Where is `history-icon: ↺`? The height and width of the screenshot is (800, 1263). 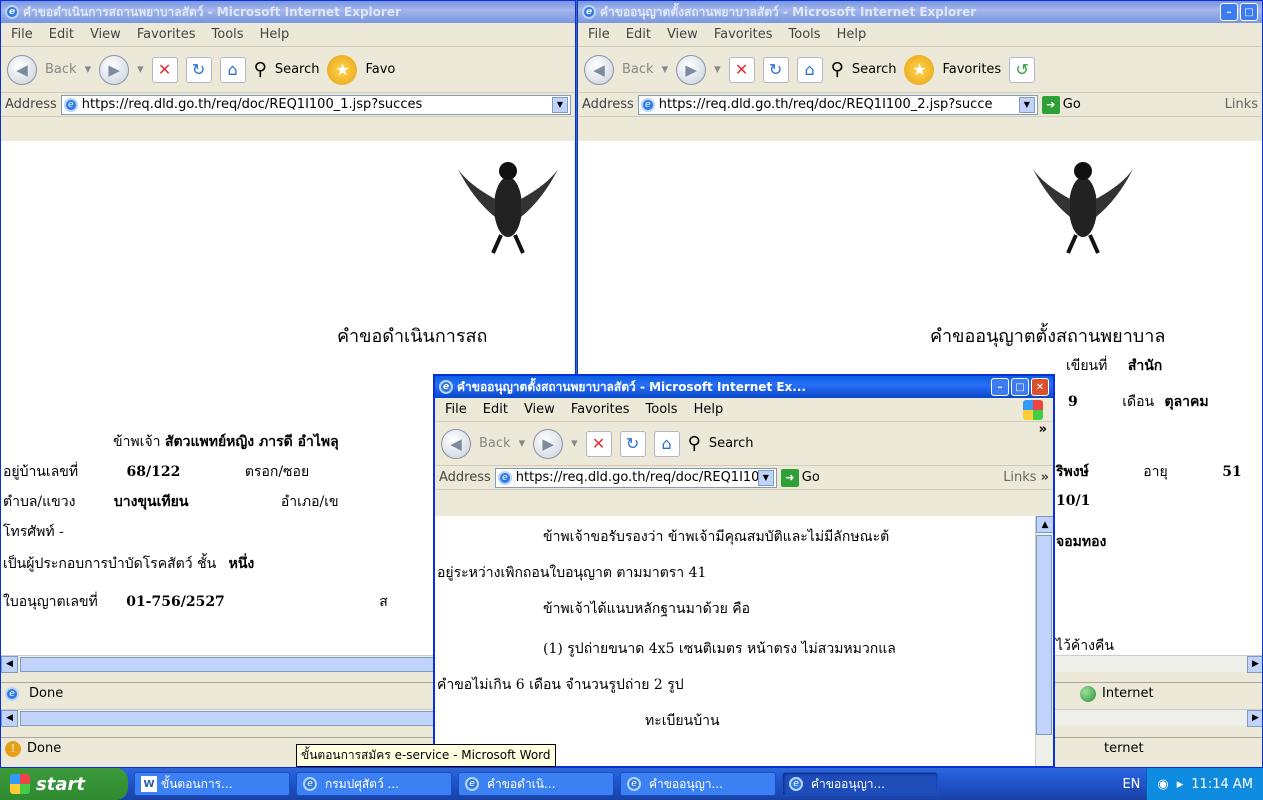 history-icon: ↺ is located at coordinates (1022, 69).